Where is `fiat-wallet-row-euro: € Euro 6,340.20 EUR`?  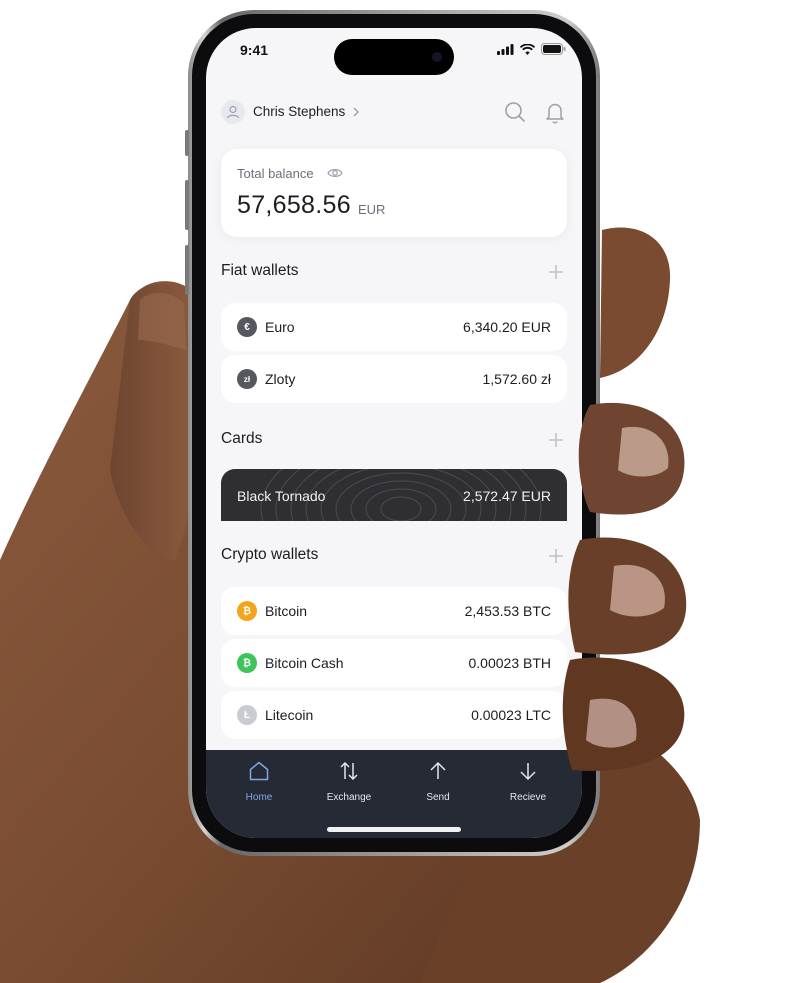 fiat-wallet-row-euro: € Euro 6,340.20 EUR is located at coordinates (394, 327).